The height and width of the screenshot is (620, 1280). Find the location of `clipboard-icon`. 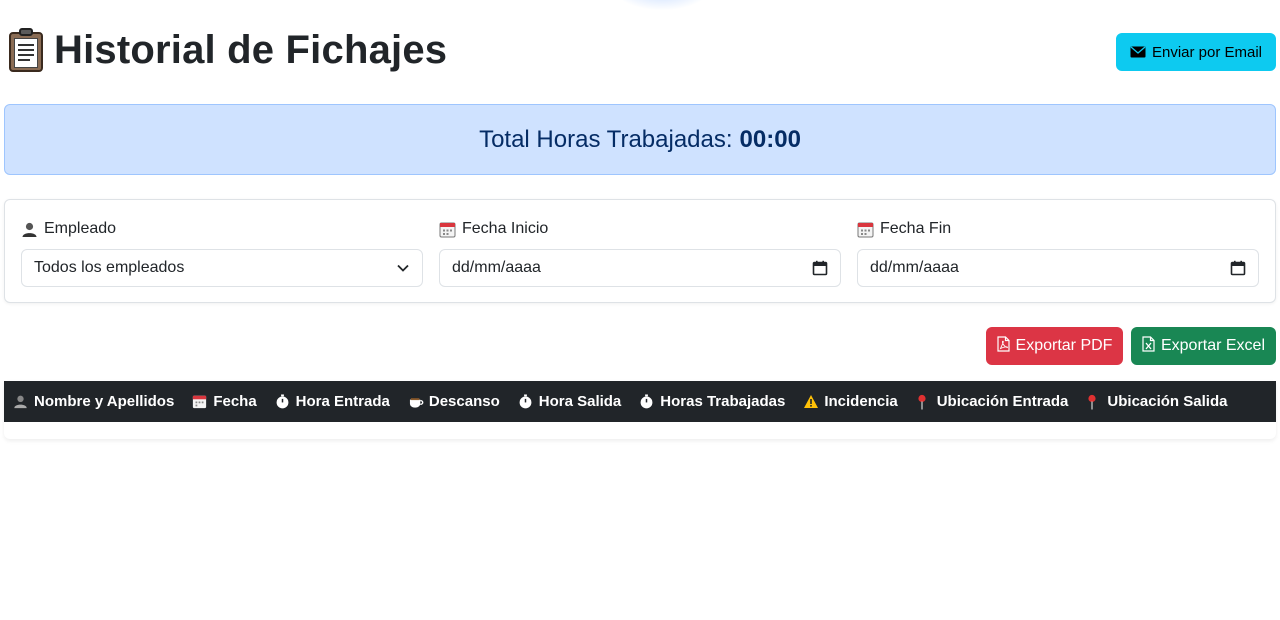

clipboard-icon is located at coordinates (26, 50).